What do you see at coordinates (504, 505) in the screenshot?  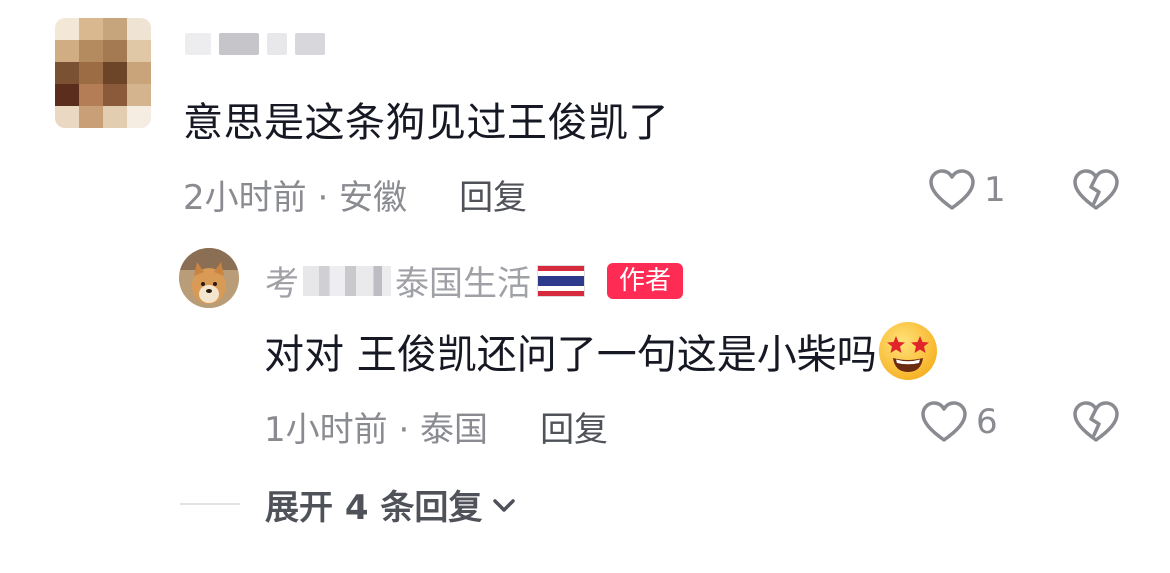 I see `chevron-down-icon` at bounding box center [504, 505].